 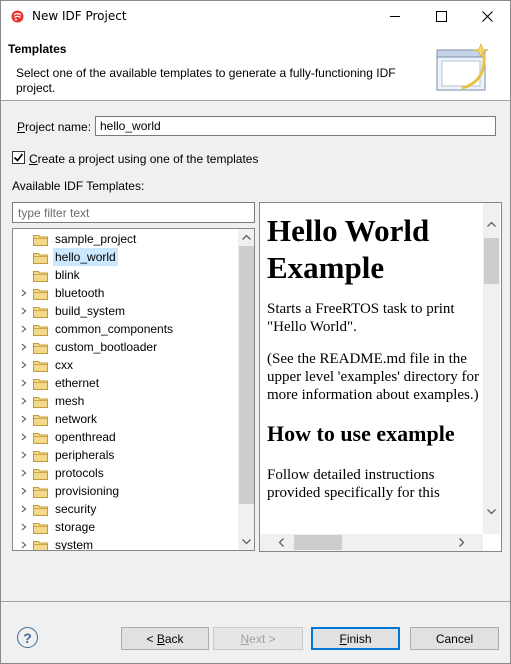 What do you see at coordinates (281, 542) in the screenshot?
I see `scroll-left-icon` at bounding box center [281, 542].